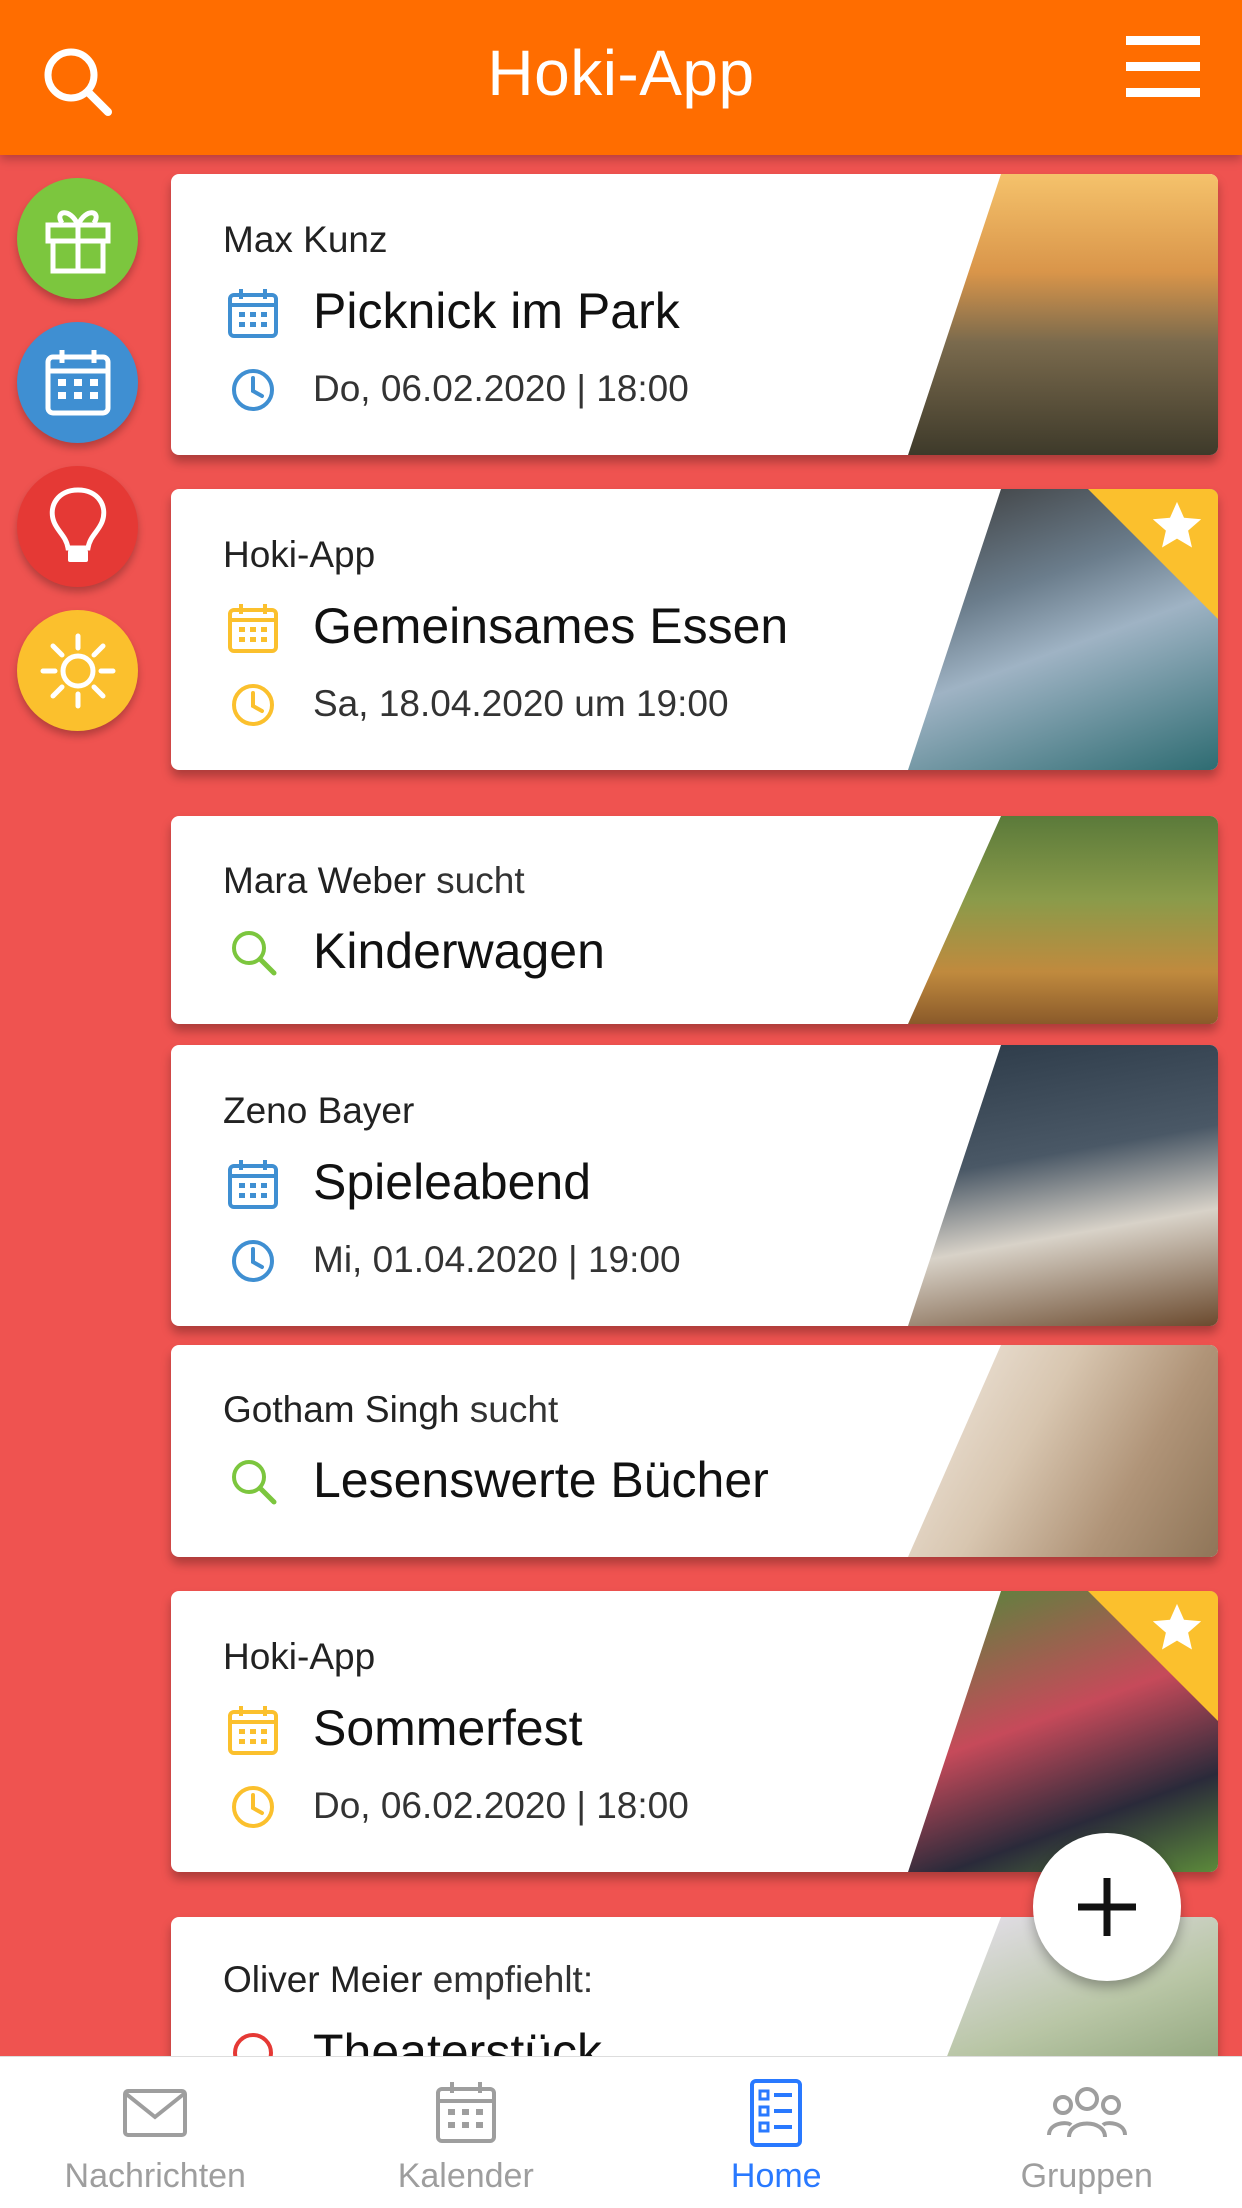 The height and width of the screenshot is (2208, 1242). What do you see at coordinates (155, 2113) in the screenshot?
I see `mail-icon` at bounding box center [155, 2113].